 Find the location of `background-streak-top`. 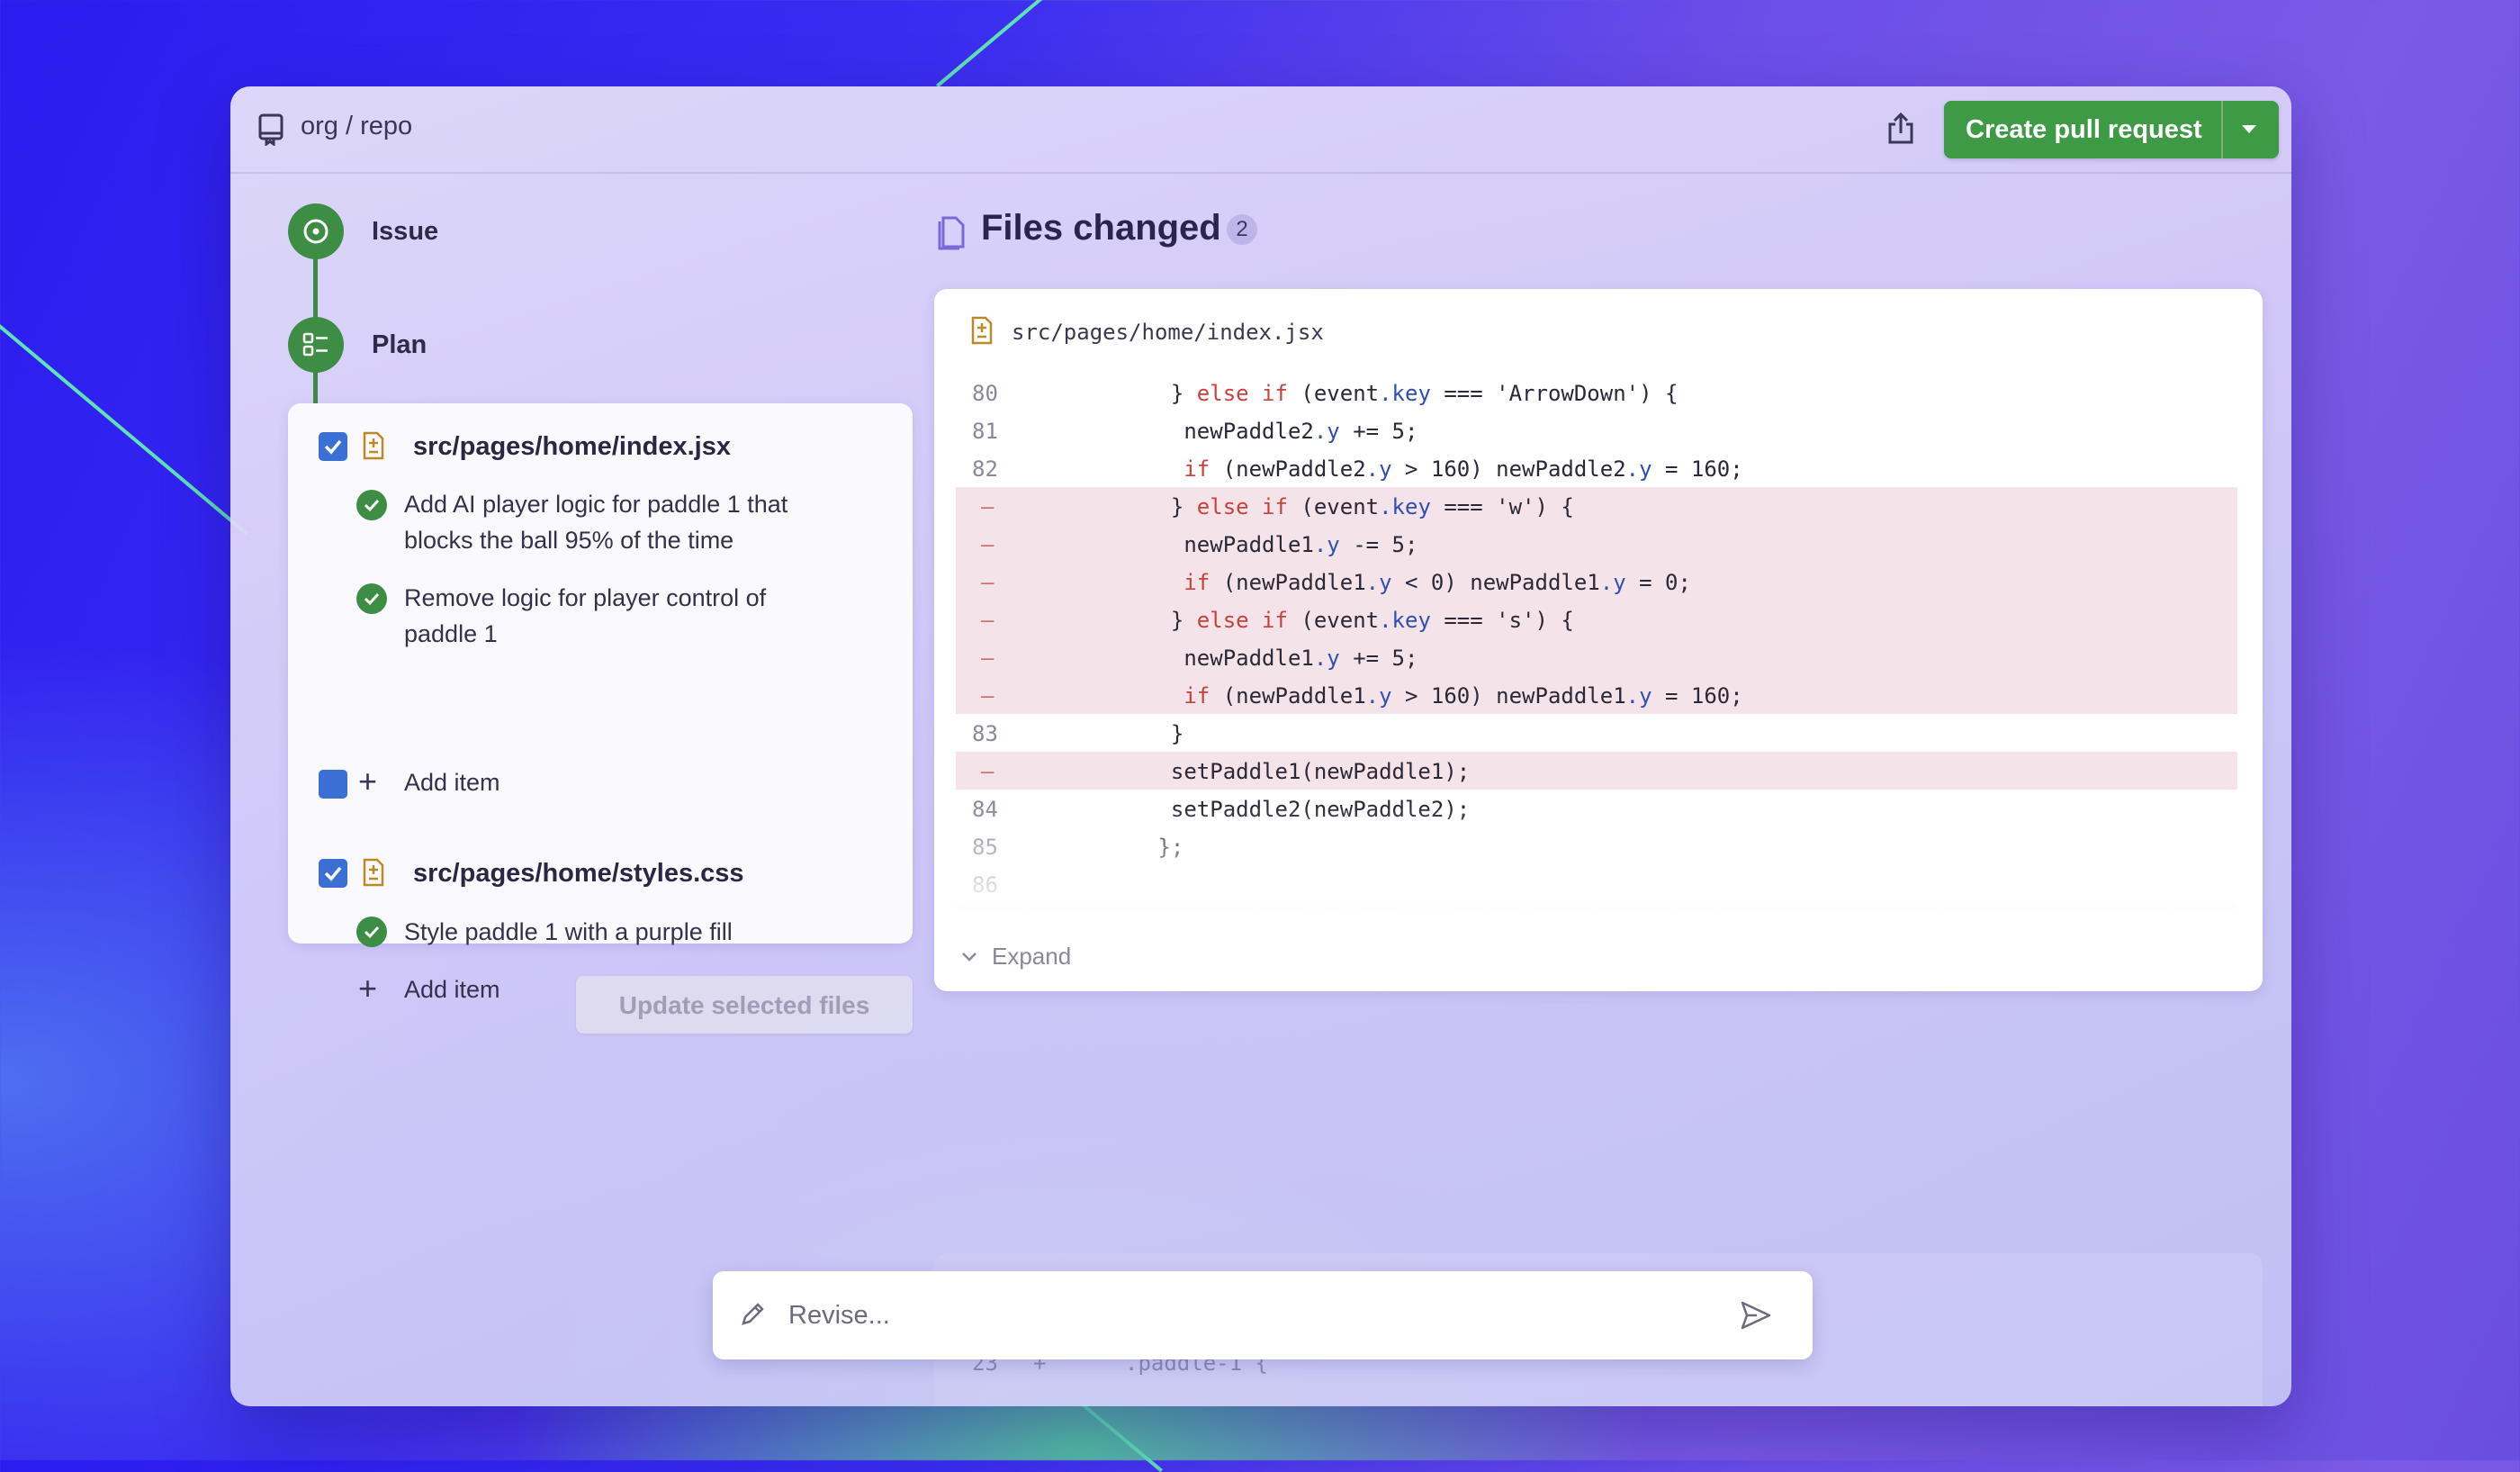

background-streak-top is located at coordinates (1003, 44).